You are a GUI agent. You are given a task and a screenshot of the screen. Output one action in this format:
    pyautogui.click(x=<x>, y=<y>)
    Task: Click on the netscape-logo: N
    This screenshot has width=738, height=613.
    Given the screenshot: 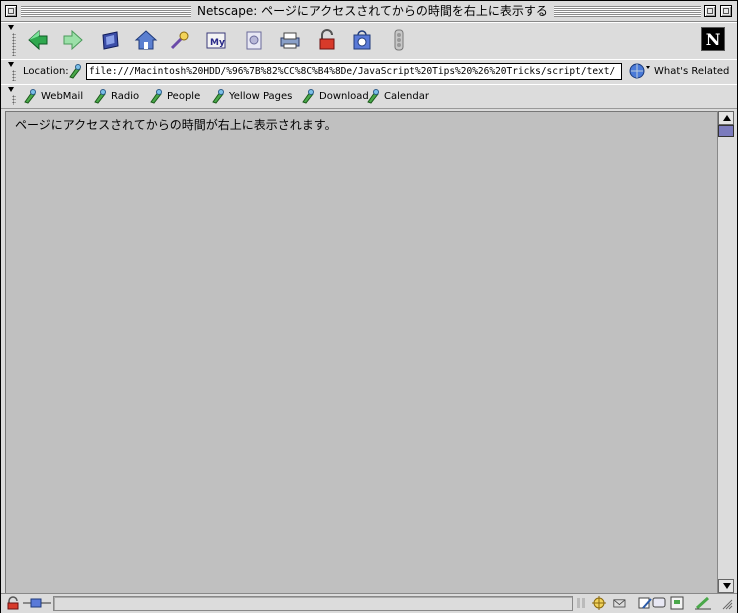 What is the action you would take?
    pyautogui.click(x=713, y=39)
    